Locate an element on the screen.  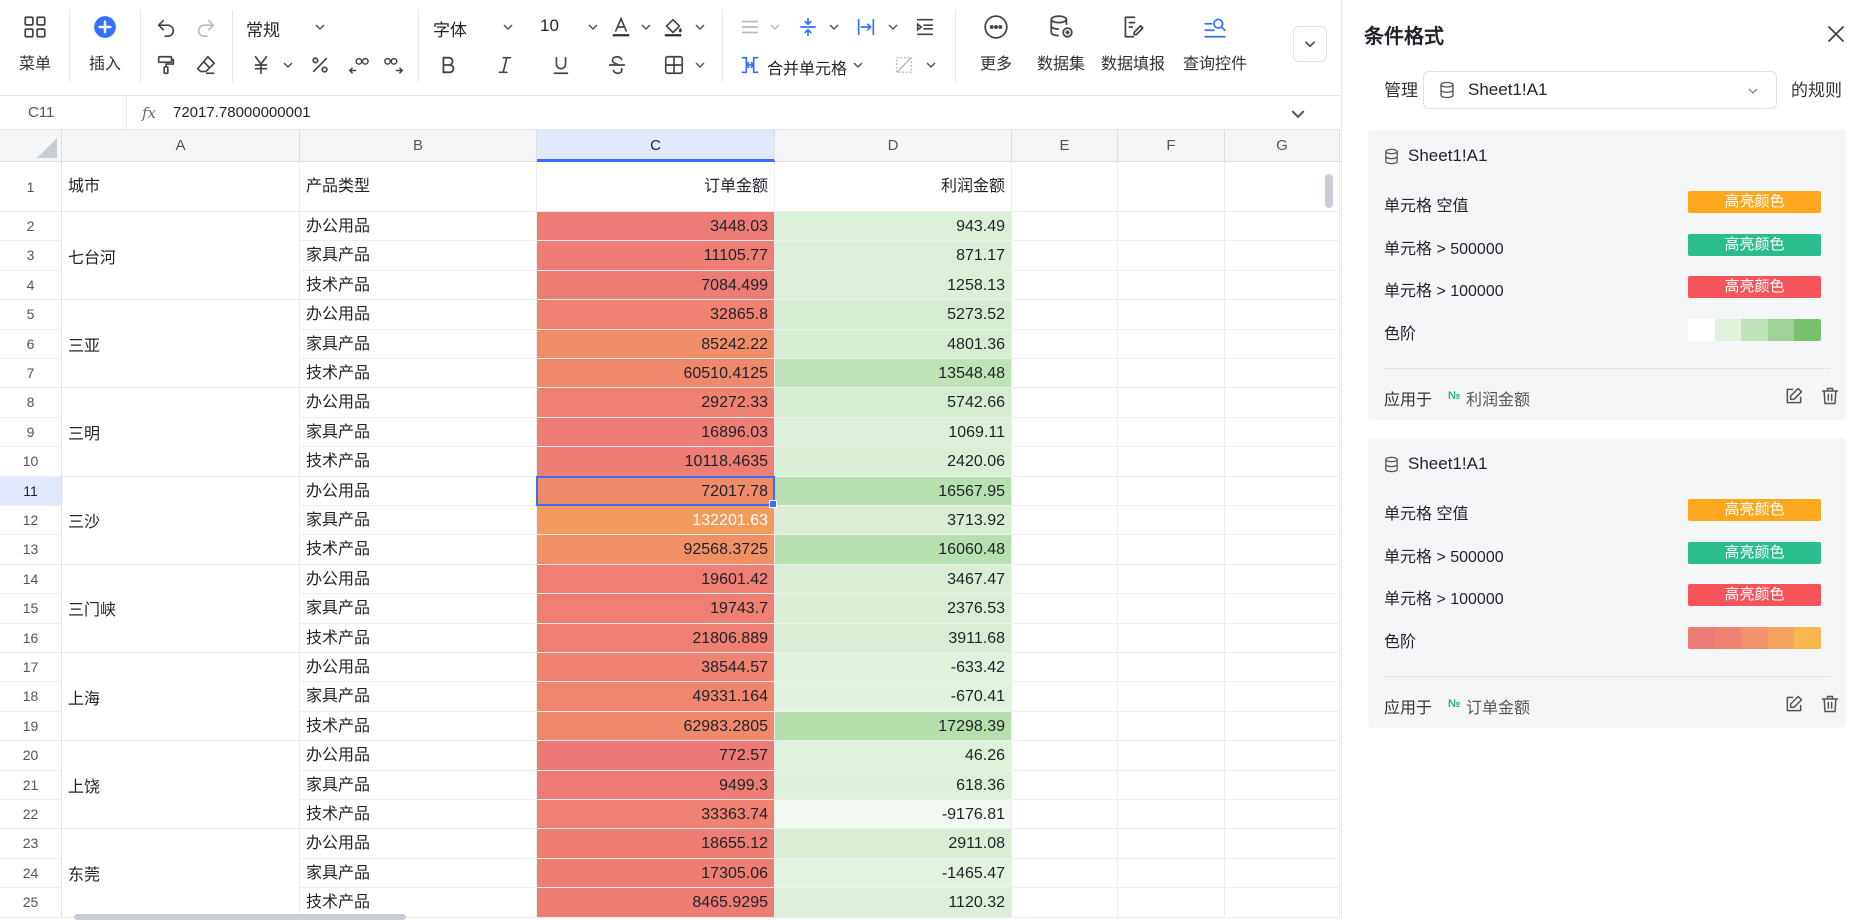
row-header: 24 is located at coordinates (31, 873).